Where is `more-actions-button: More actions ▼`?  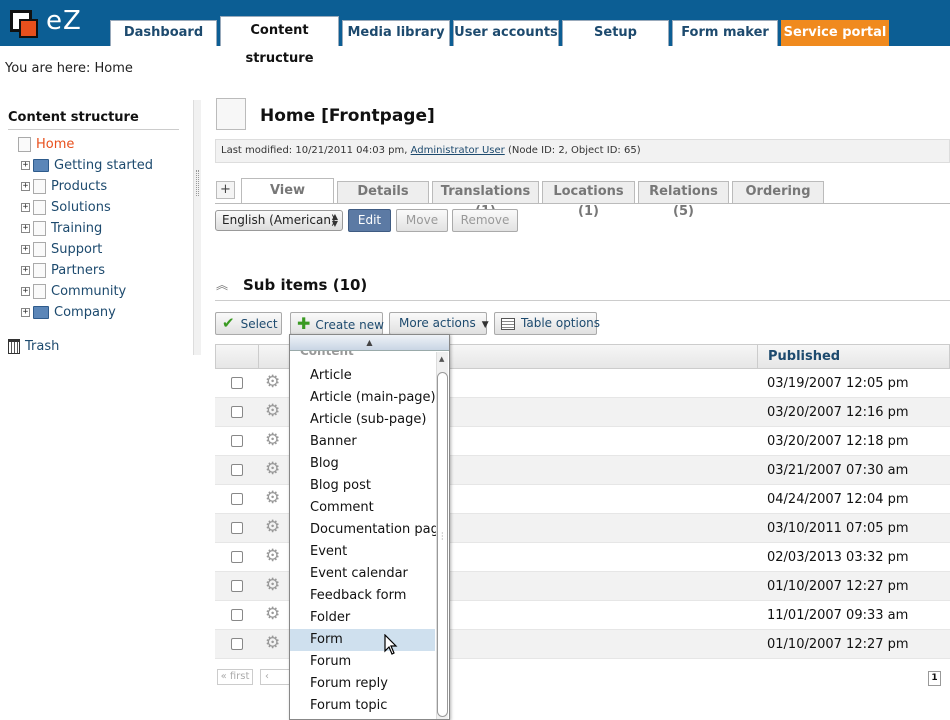 more-actions-button: More actions ▼ is located at coordinates (439, 323).